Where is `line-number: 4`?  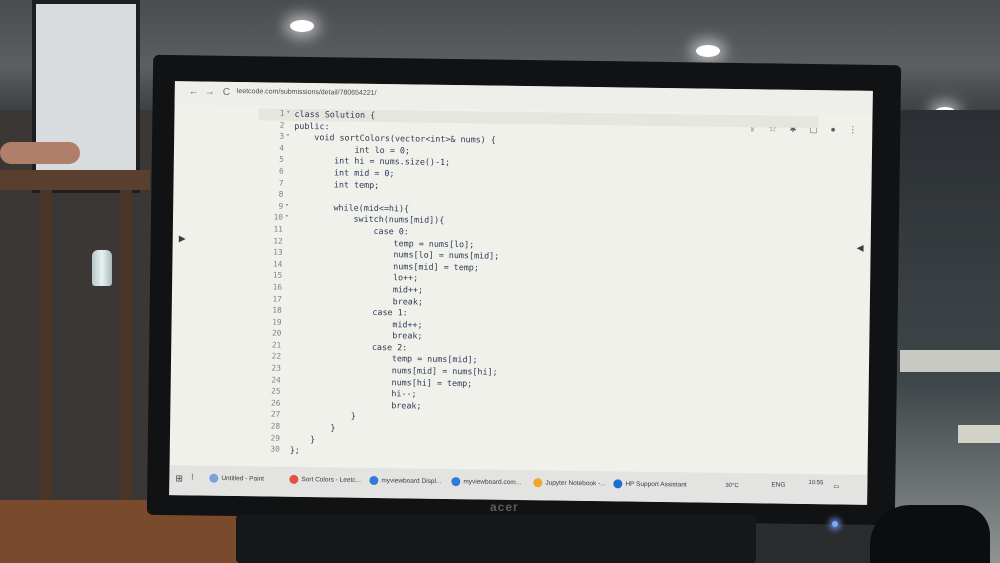 line-number: 4 is located at coordinates (282, 148).